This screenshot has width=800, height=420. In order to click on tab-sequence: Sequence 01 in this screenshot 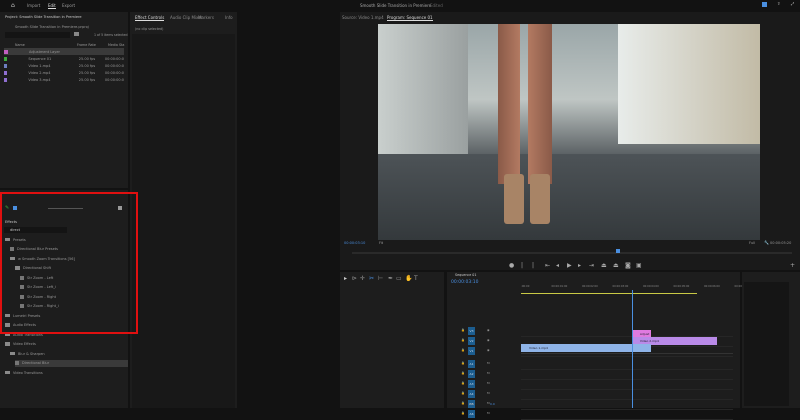, I will do `click(466, 275)`.